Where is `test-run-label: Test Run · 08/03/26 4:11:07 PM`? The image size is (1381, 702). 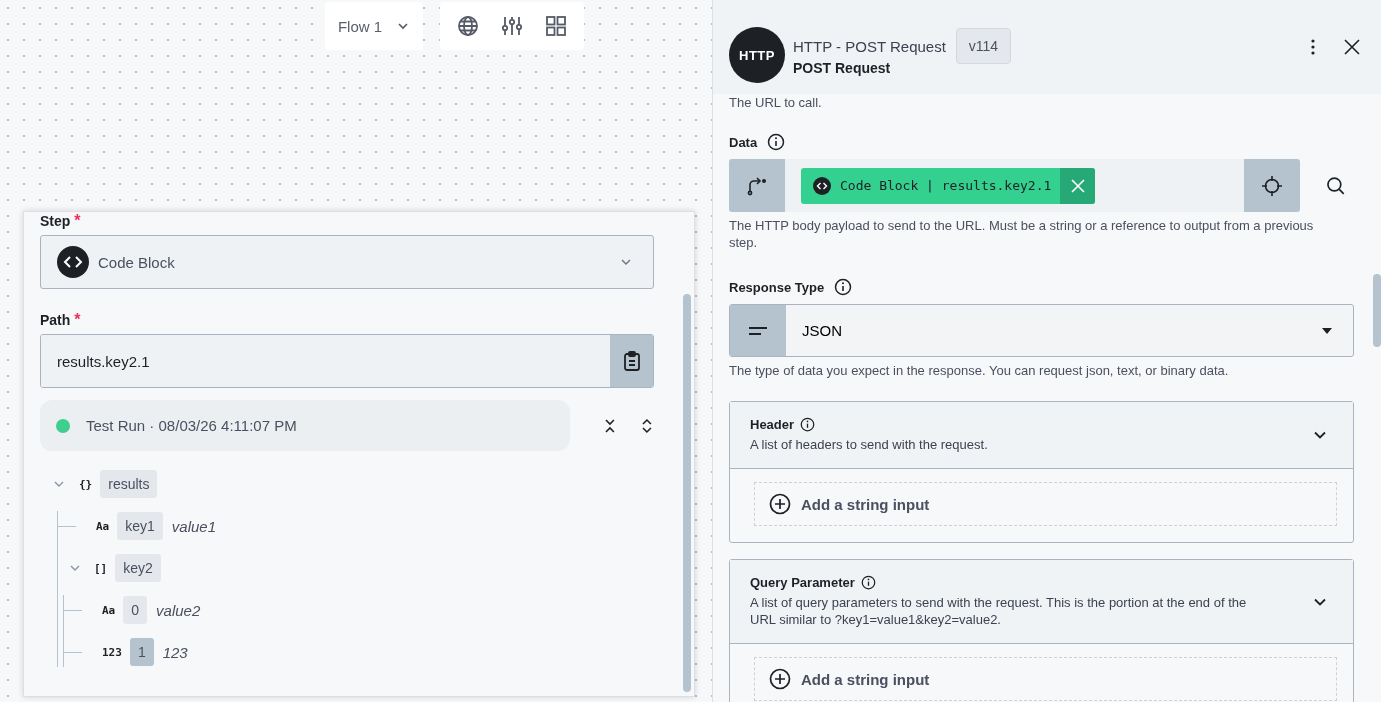 test-run-label: Test Run · 08/03/26 4:11:07 PM is located at coordinates (191, 425).